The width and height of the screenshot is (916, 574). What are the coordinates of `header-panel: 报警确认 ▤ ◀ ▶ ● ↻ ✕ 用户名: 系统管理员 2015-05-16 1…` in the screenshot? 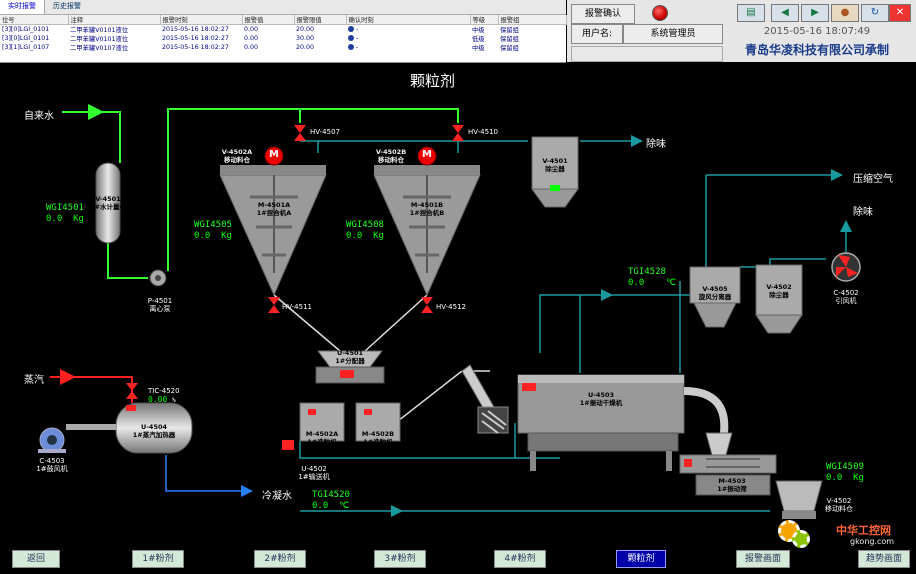 It's located at (741, 31).